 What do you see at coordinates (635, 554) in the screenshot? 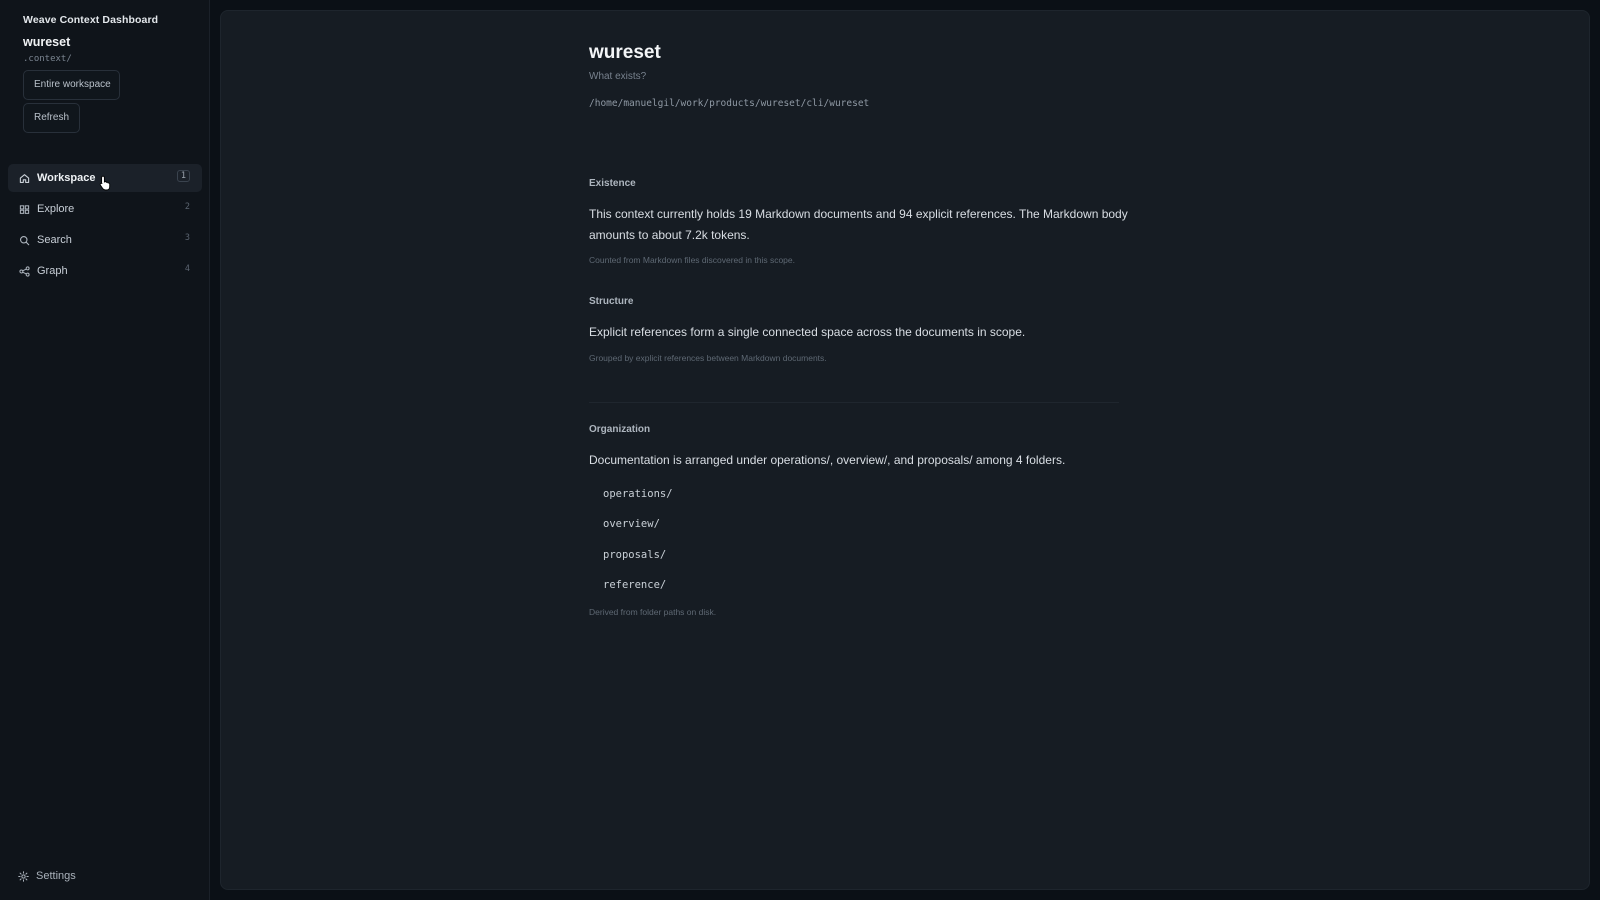
I see `folder-item: proposals/` at bounding box center [635, 554].